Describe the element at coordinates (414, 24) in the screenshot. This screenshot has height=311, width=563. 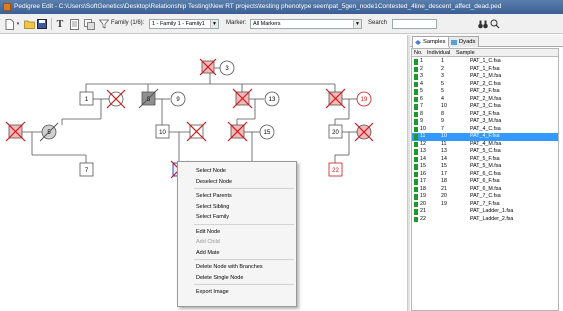
I see `search-input` at that location.